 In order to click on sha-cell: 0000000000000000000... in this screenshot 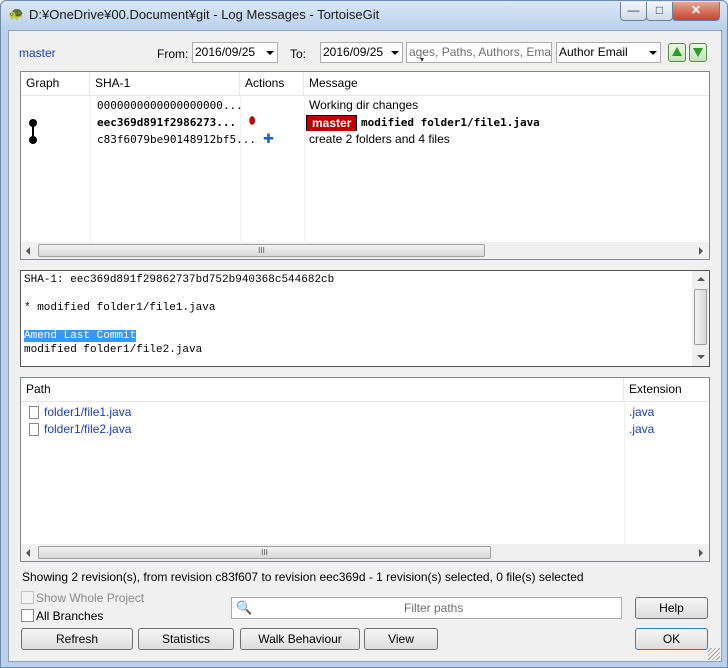, I will do `click(170, 105)`.